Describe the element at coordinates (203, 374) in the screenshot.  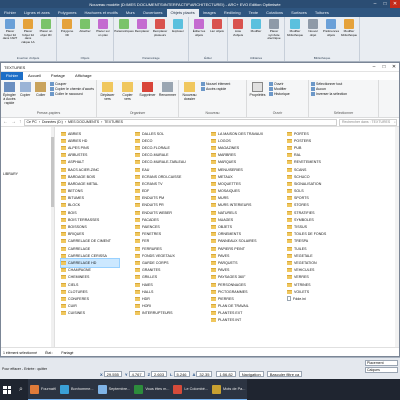
I see `coordinate-field: A 32.35` at that location.